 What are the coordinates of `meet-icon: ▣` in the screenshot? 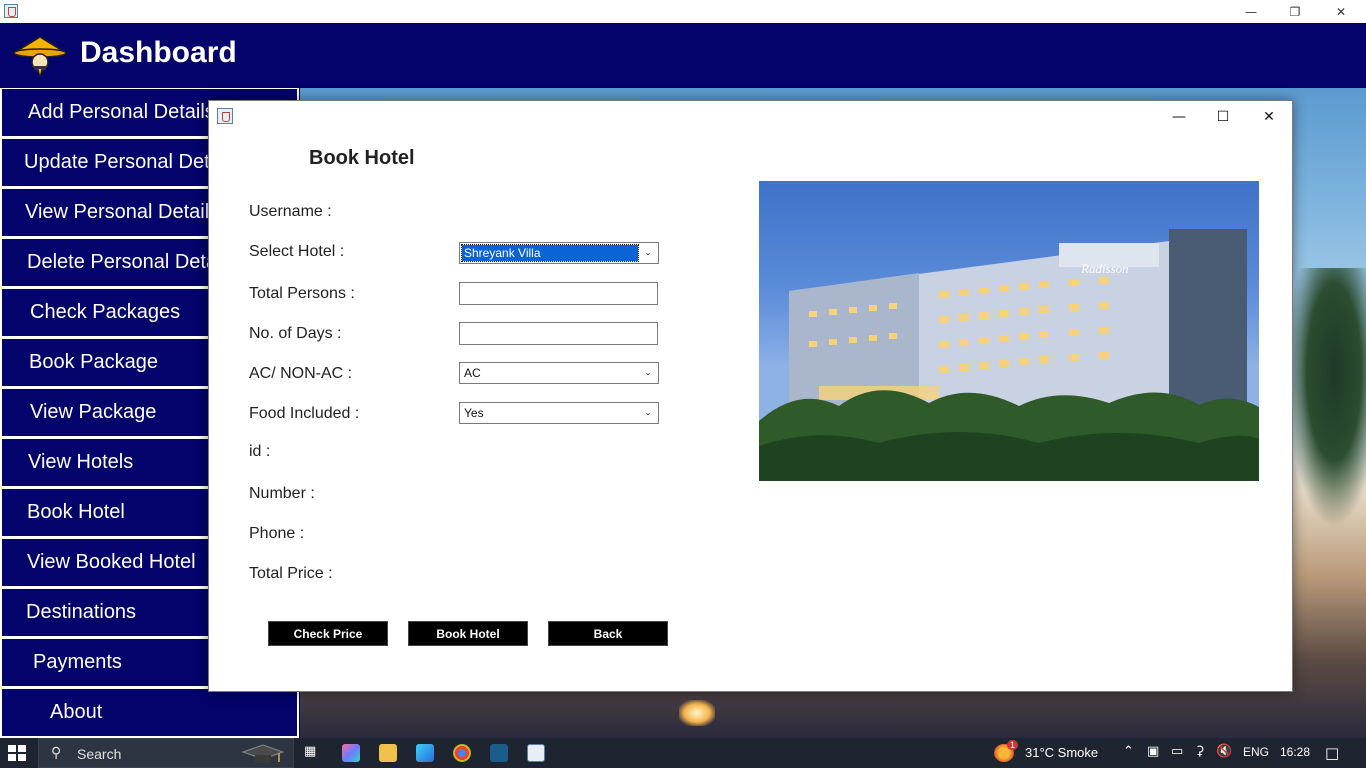 It's located at (1153, 751).